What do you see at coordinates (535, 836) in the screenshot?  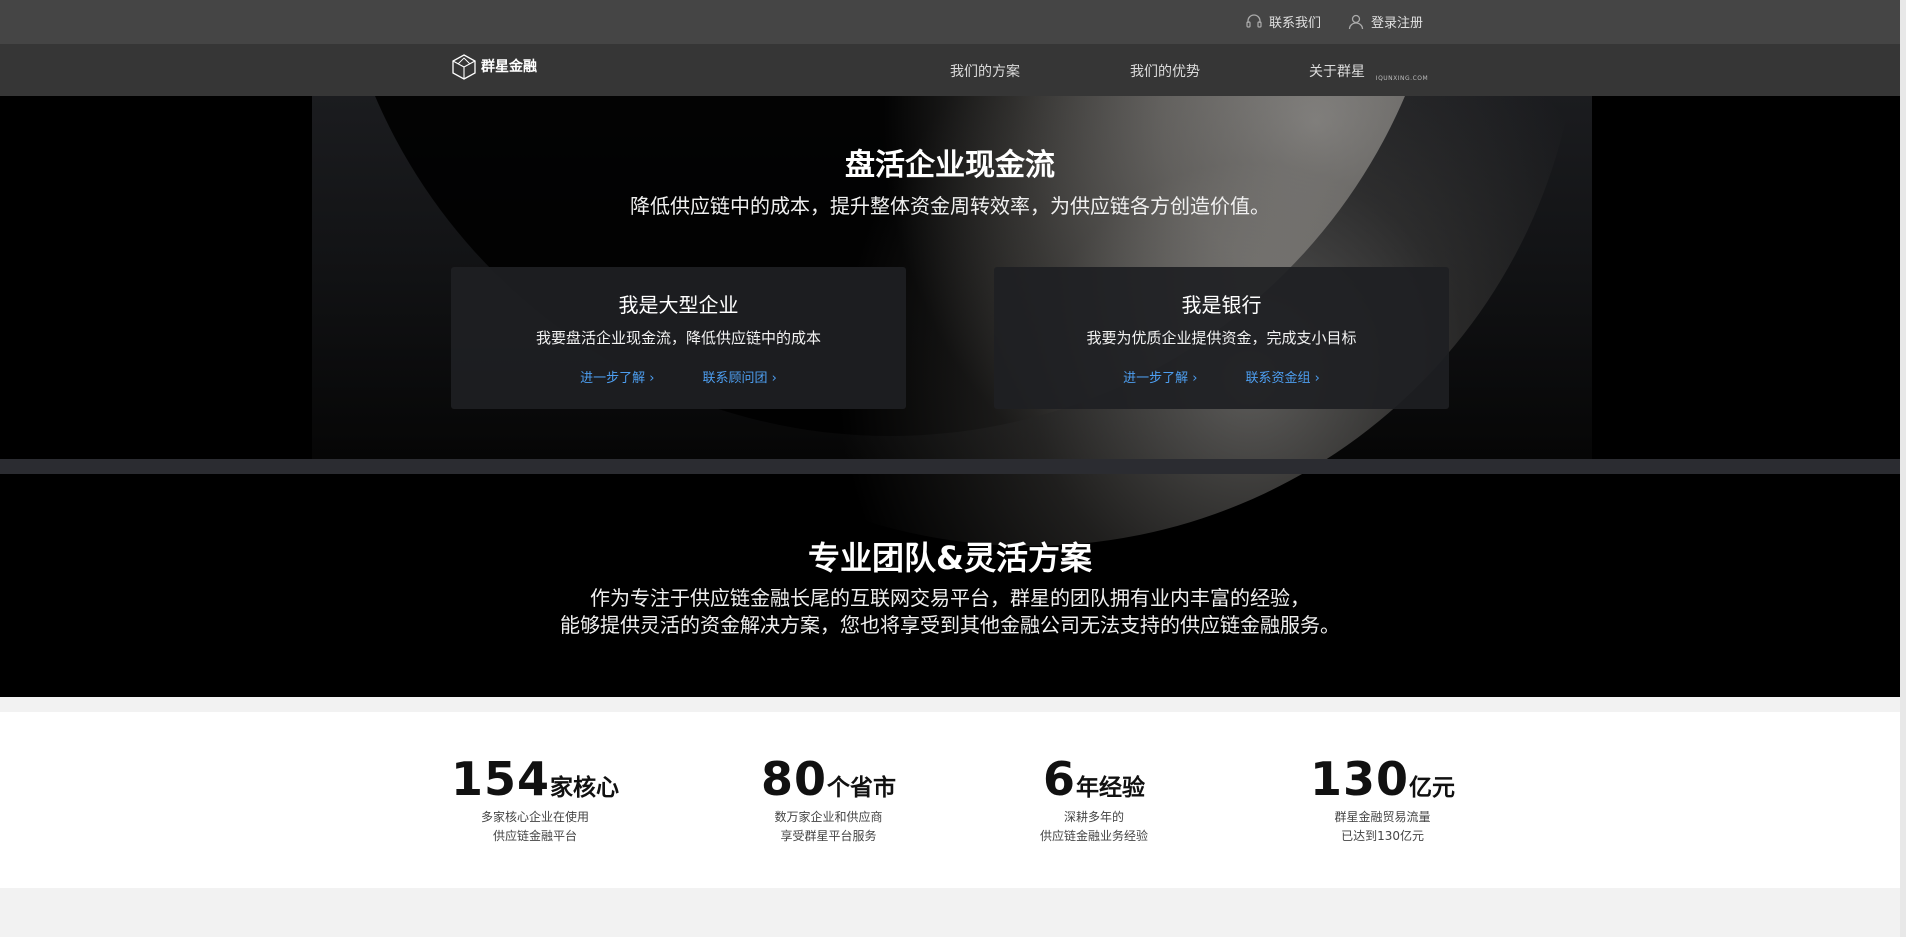 I see `stat-desc-line: 供应链金融平台` at bounding box center [535, 836].